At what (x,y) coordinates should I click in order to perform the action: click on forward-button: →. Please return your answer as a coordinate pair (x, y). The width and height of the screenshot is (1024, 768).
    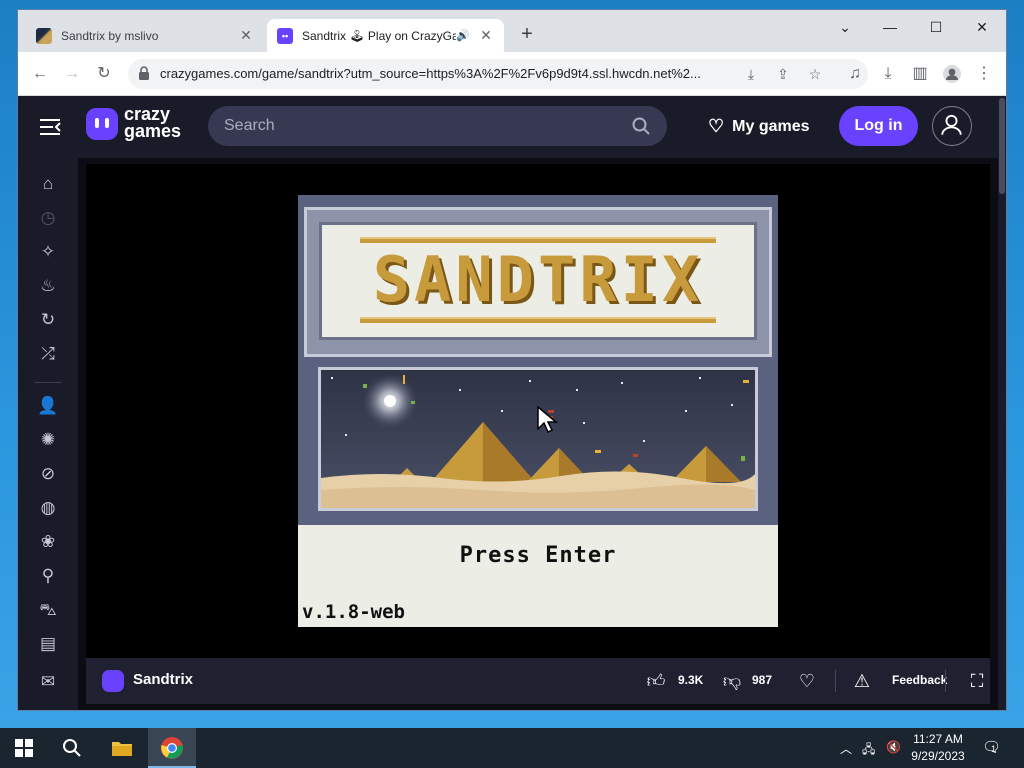
    Looking at the image, I should click on (72, 74).